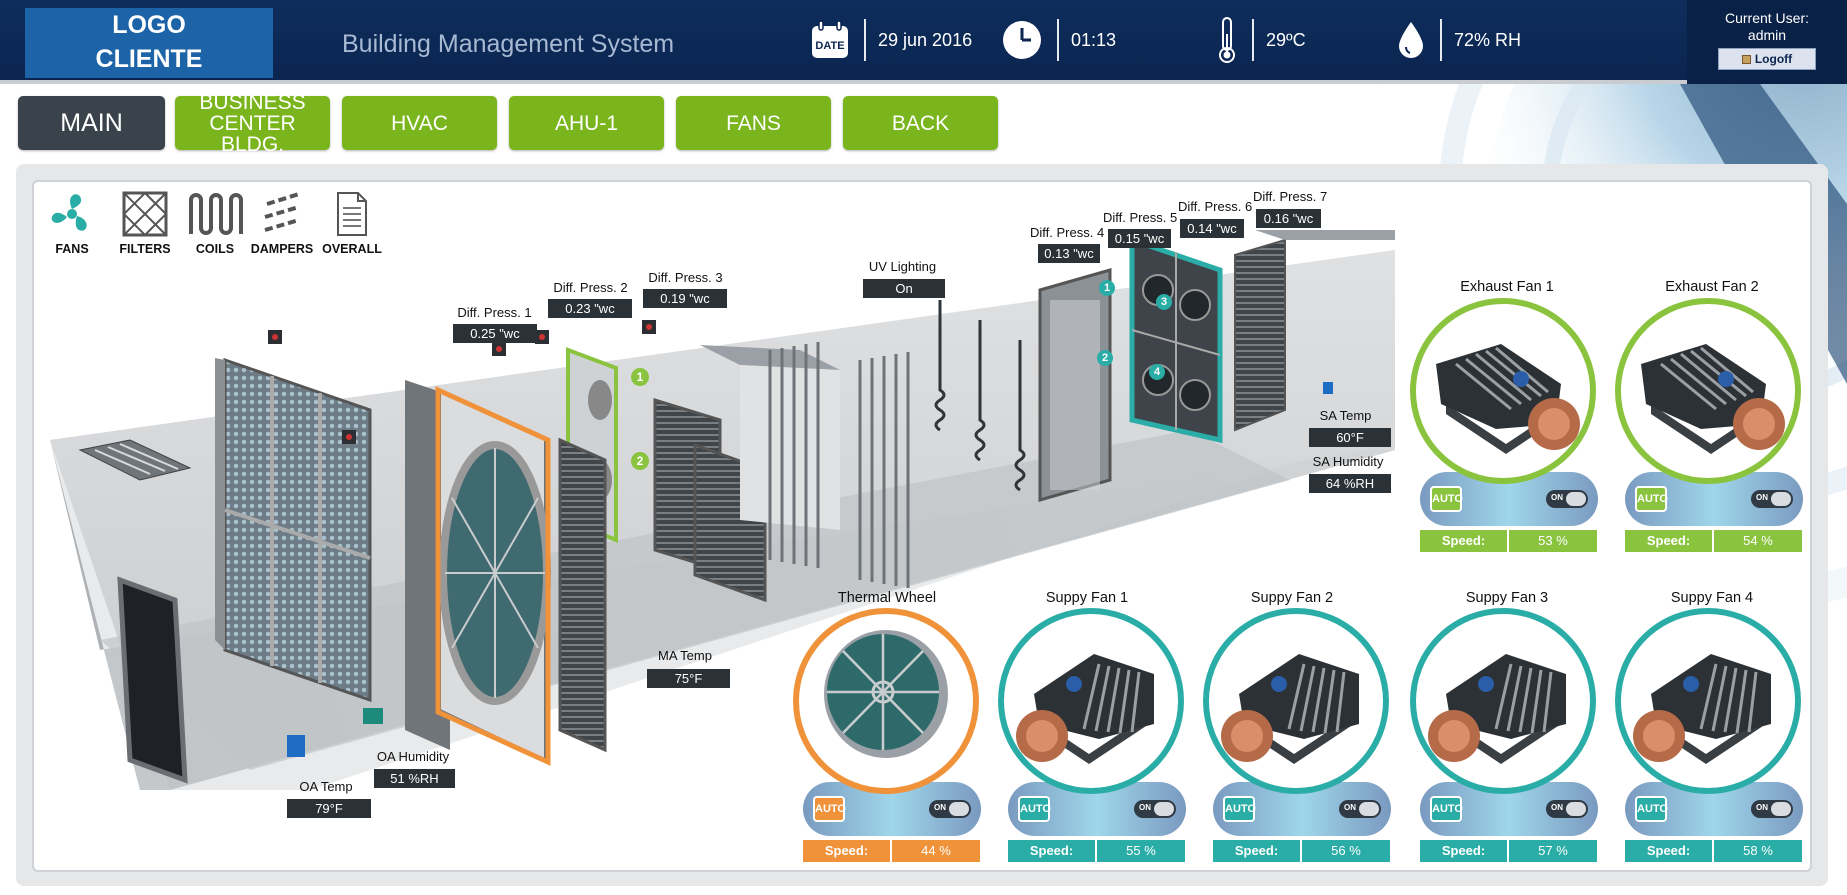 The width and height of the screenshot is (1847, 895). I want to click on thermal-wheel-circle, so click(886, 701).